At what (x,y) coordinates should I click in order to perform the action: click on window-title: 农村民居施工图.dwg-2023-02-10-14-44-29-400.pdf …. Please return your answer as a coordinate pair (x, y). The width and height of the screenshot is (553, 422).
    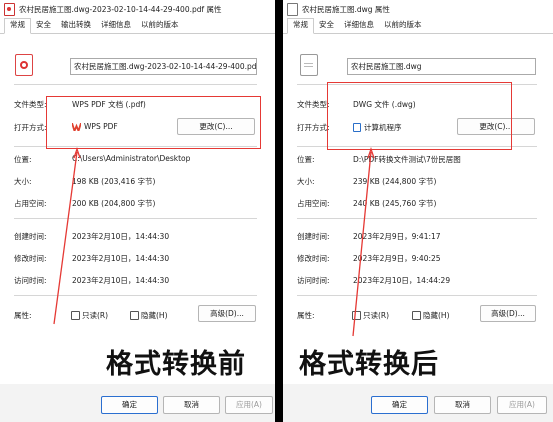
    Looking at the image, I should click on (120, 9).